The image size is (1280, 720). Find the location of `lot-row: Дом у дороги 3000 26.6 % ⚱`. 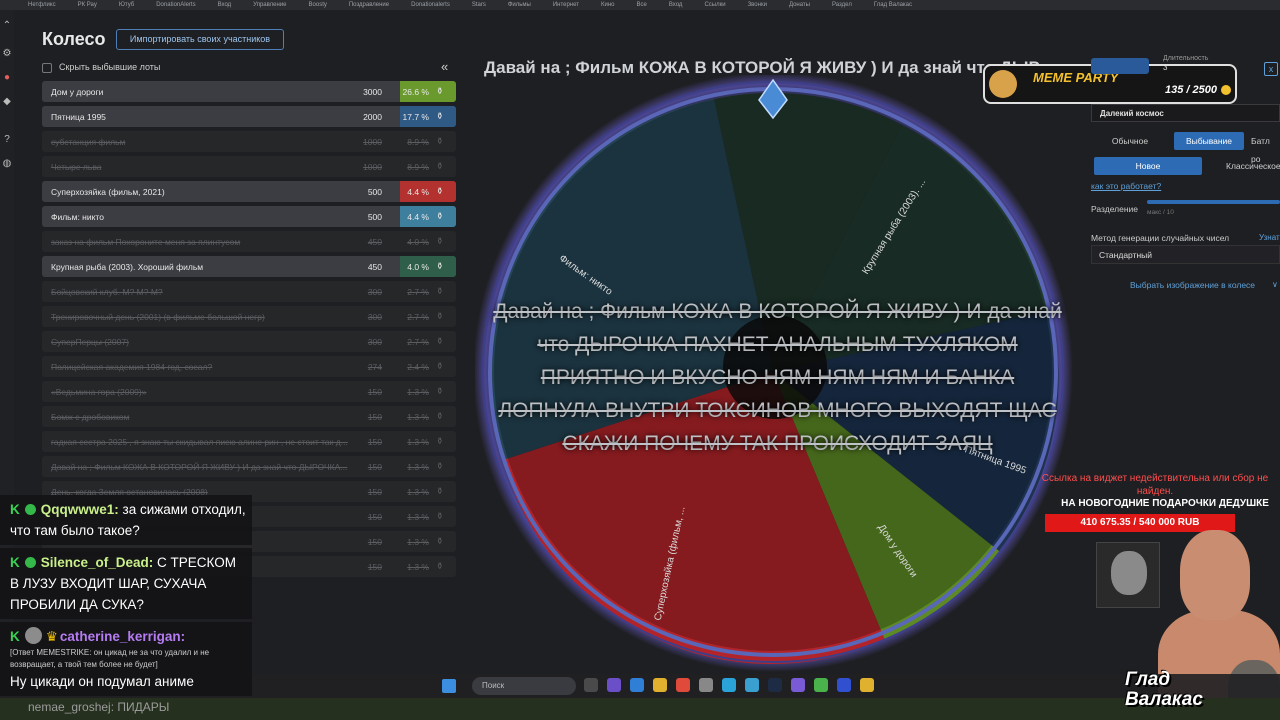

lot-row: Дом у дороги 3000 26.6 % ⚱ is located at coordinates (249, 91).